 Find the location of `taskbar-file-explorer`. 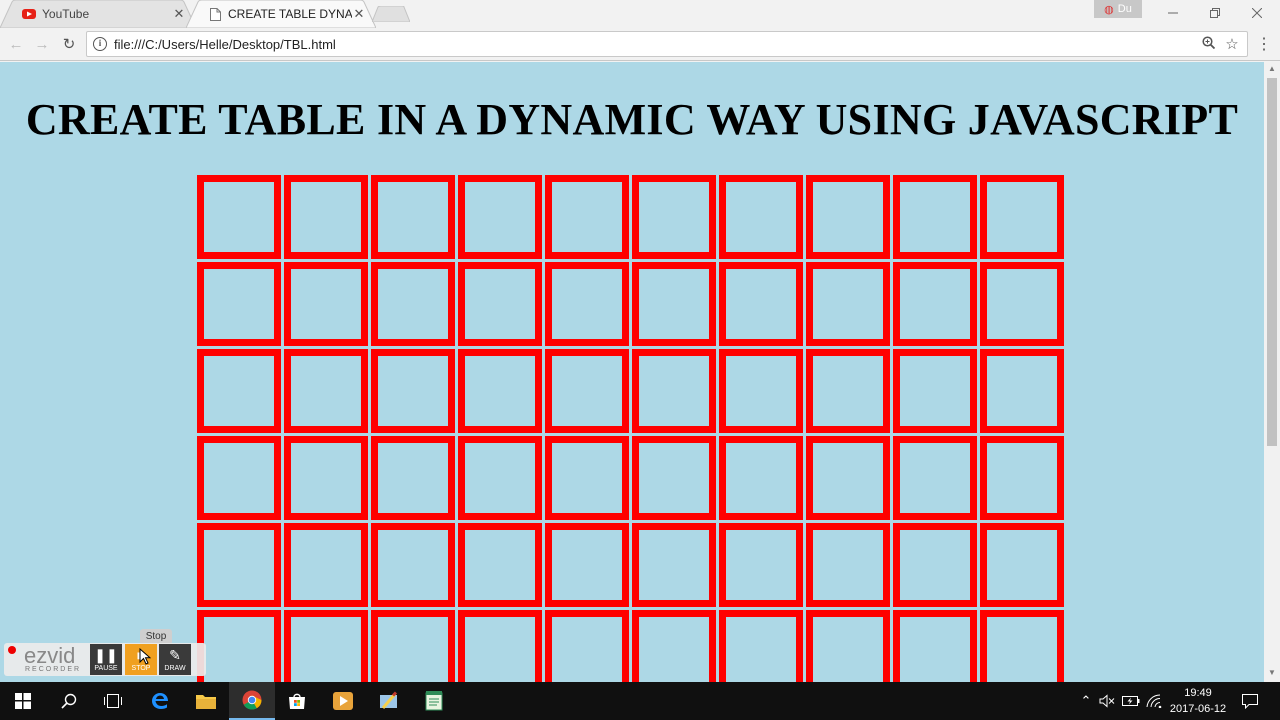

taskbar-file-explorer is located at coordinates (206, 701).